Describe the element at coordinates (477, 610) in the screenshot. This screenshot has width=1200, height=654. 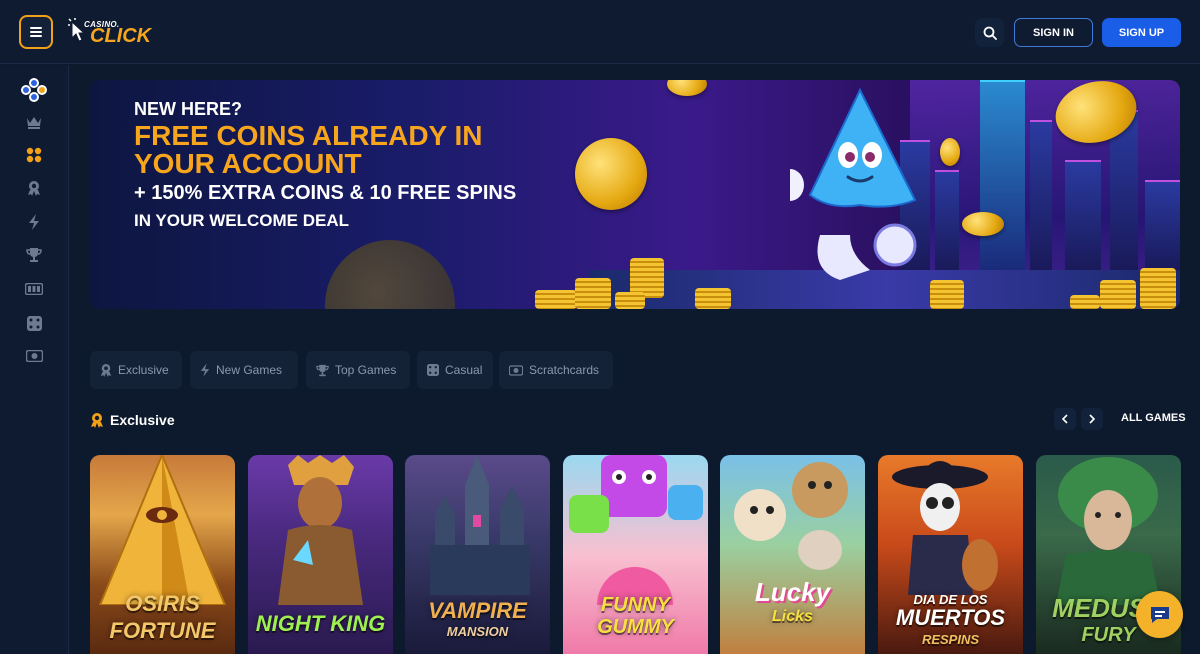
I see `game-title-line: VAMPIRE` at that location.